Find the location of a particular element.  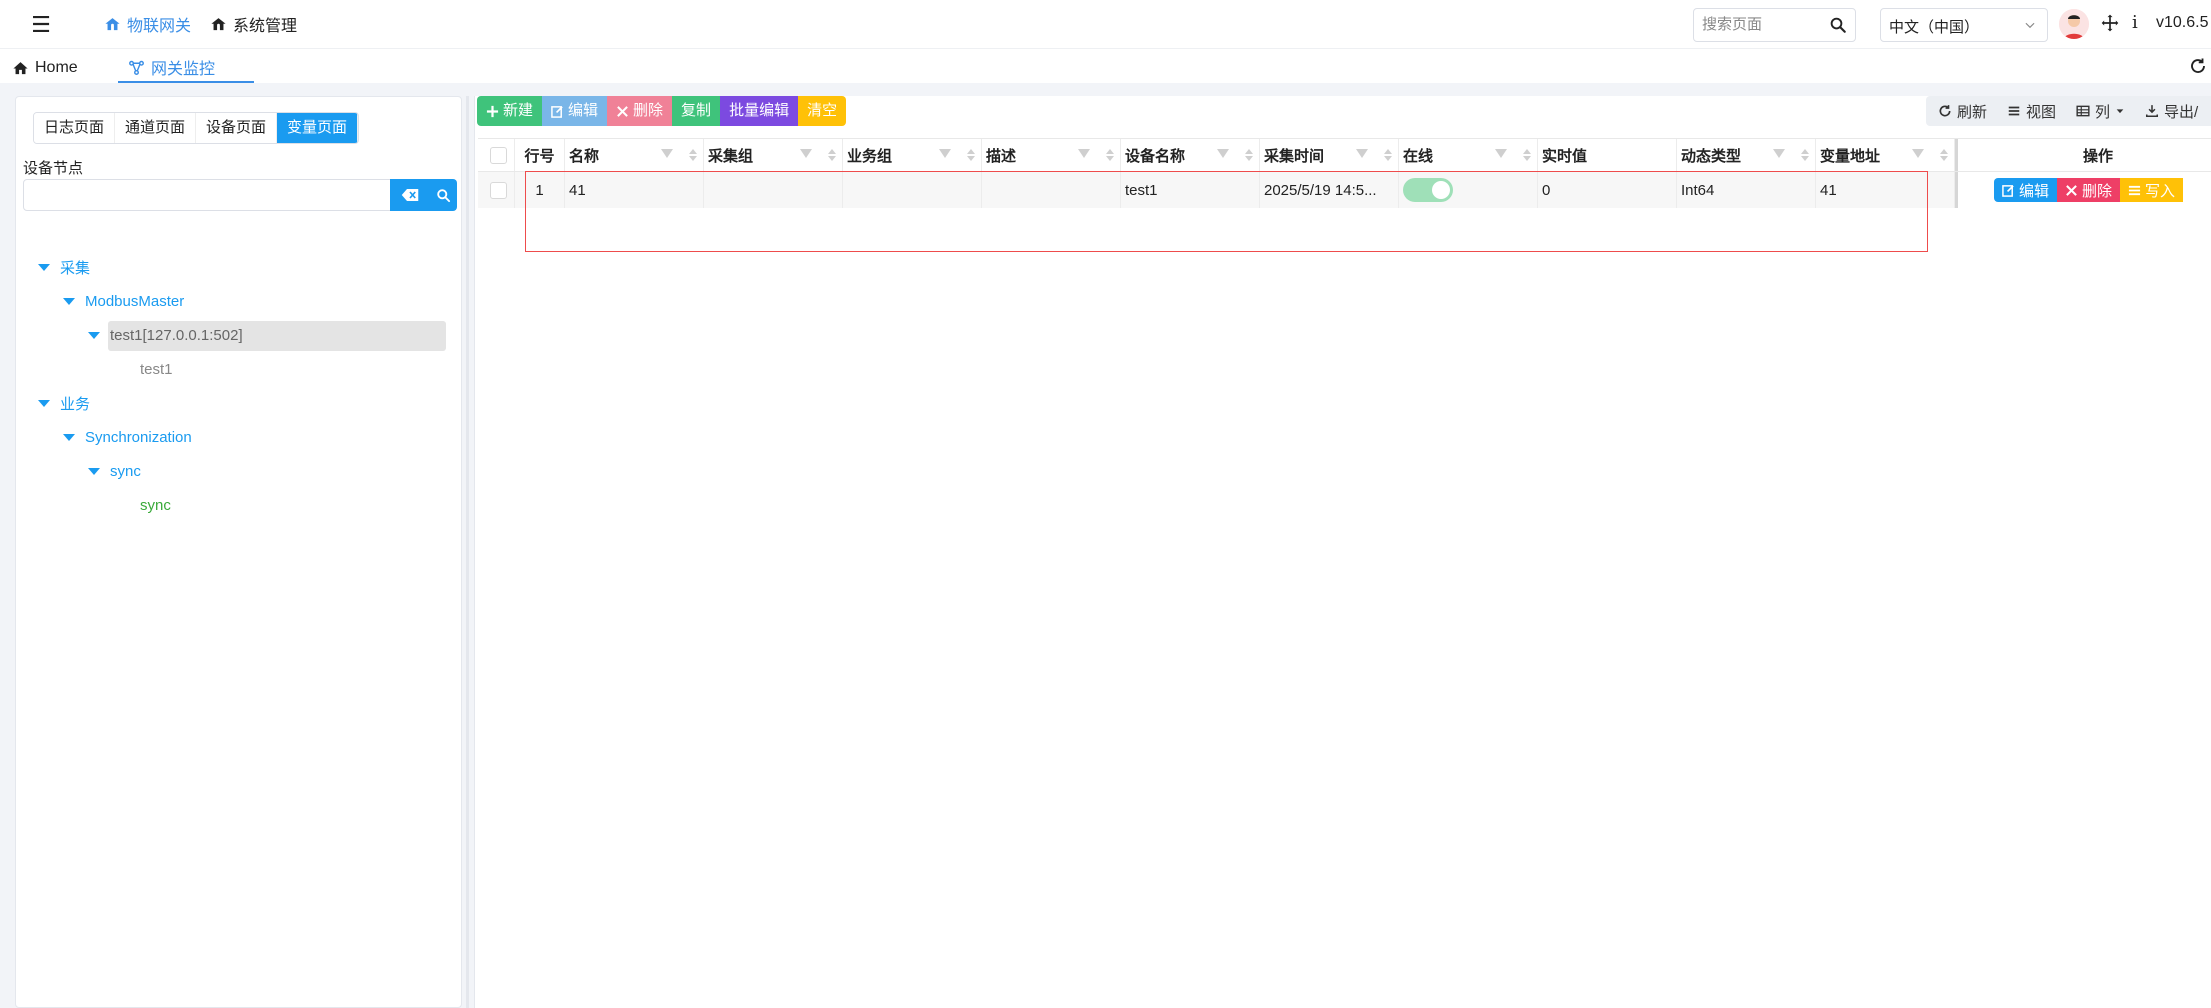

clear-button: 清空 is located at coordinates (822, 111).